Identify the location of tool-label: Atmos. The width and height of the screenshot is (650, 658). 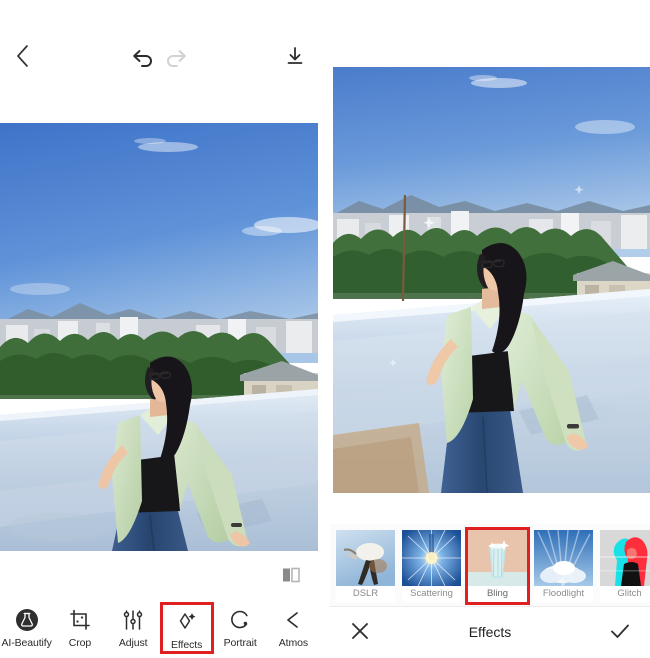
(293, 643).